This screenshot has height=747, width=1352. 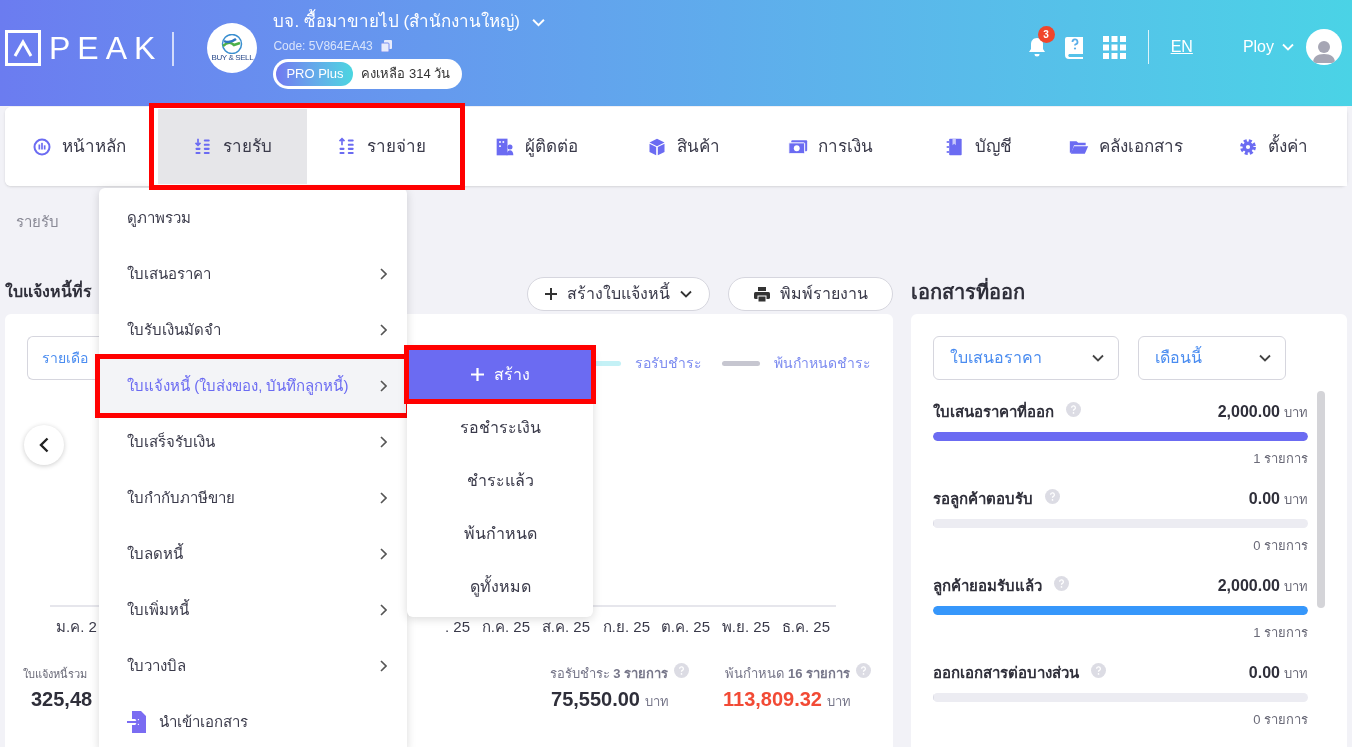 What do you see at coordinates (772, 699) in the screenshot?
I see `stat-amount: 113,809.32` at bounding box center [772, 699].